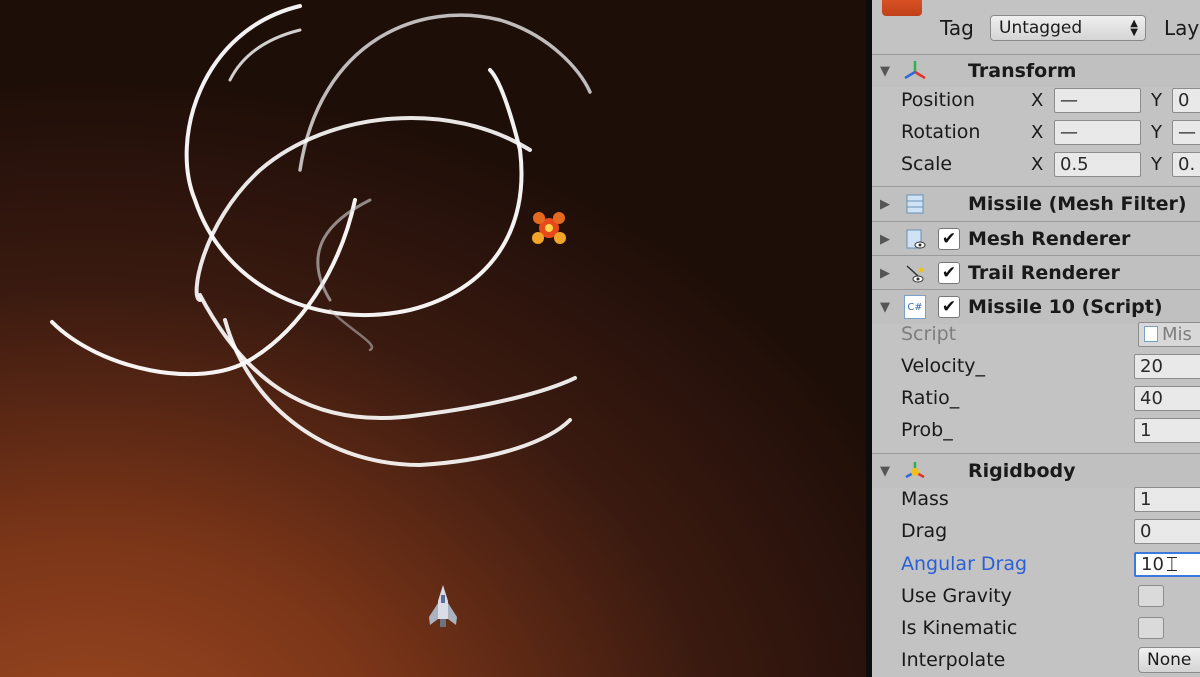 The width and height of the screenshot is (1200, 677). I want to click on rotation-label: Rotation, so click(941, 132).